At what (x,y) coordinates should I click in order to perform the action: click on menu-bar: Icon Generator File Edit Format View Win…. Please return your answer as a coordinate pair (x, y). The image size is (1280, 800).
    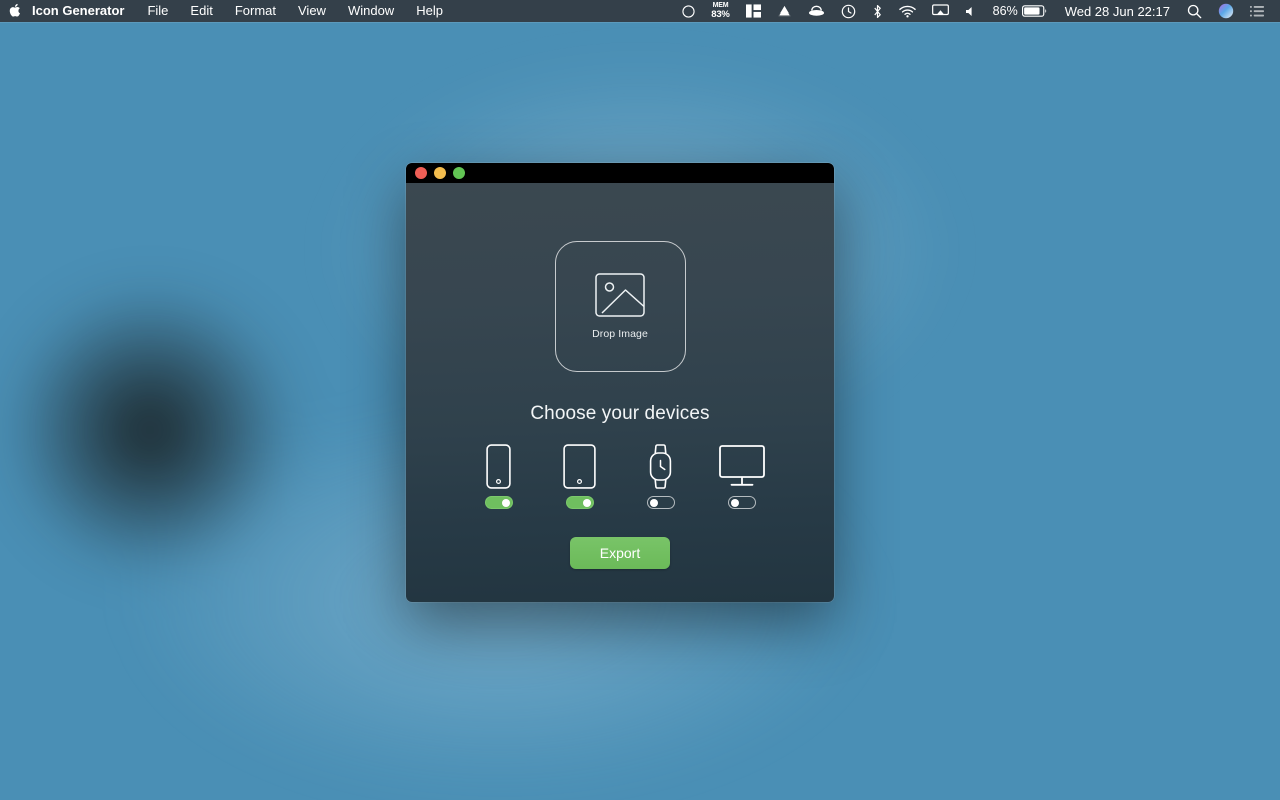
    Looking at the image, I should click on (640, 11).